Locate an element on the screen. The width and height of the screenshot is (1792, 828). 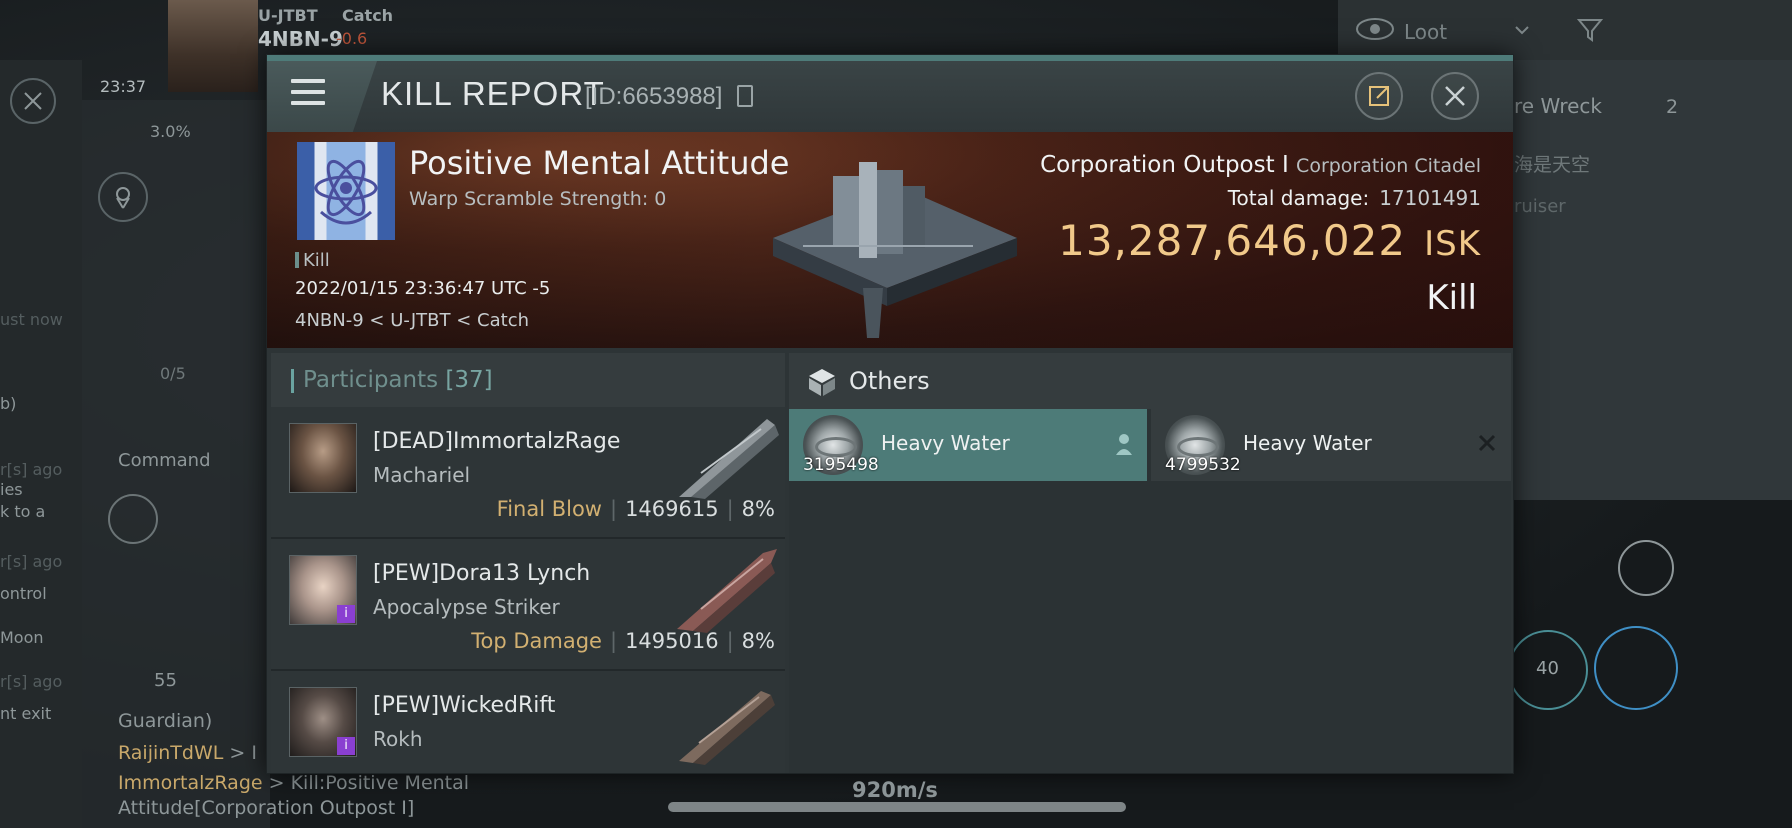
item-quantity: 3195498 is located at coordinates (841, 465).